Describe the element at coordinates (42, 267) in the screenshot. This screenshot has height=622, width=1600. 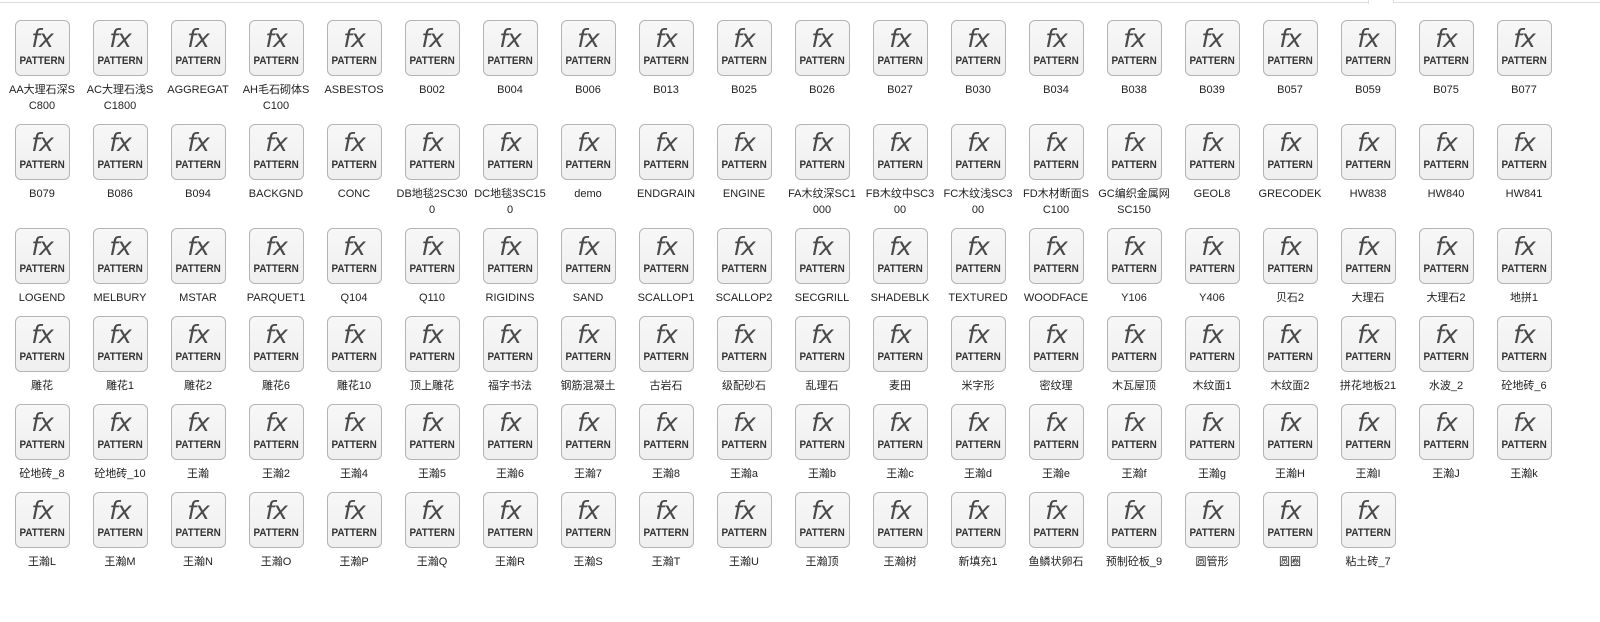
I see `file-item: fx PATTERN LOGEND` at that location.